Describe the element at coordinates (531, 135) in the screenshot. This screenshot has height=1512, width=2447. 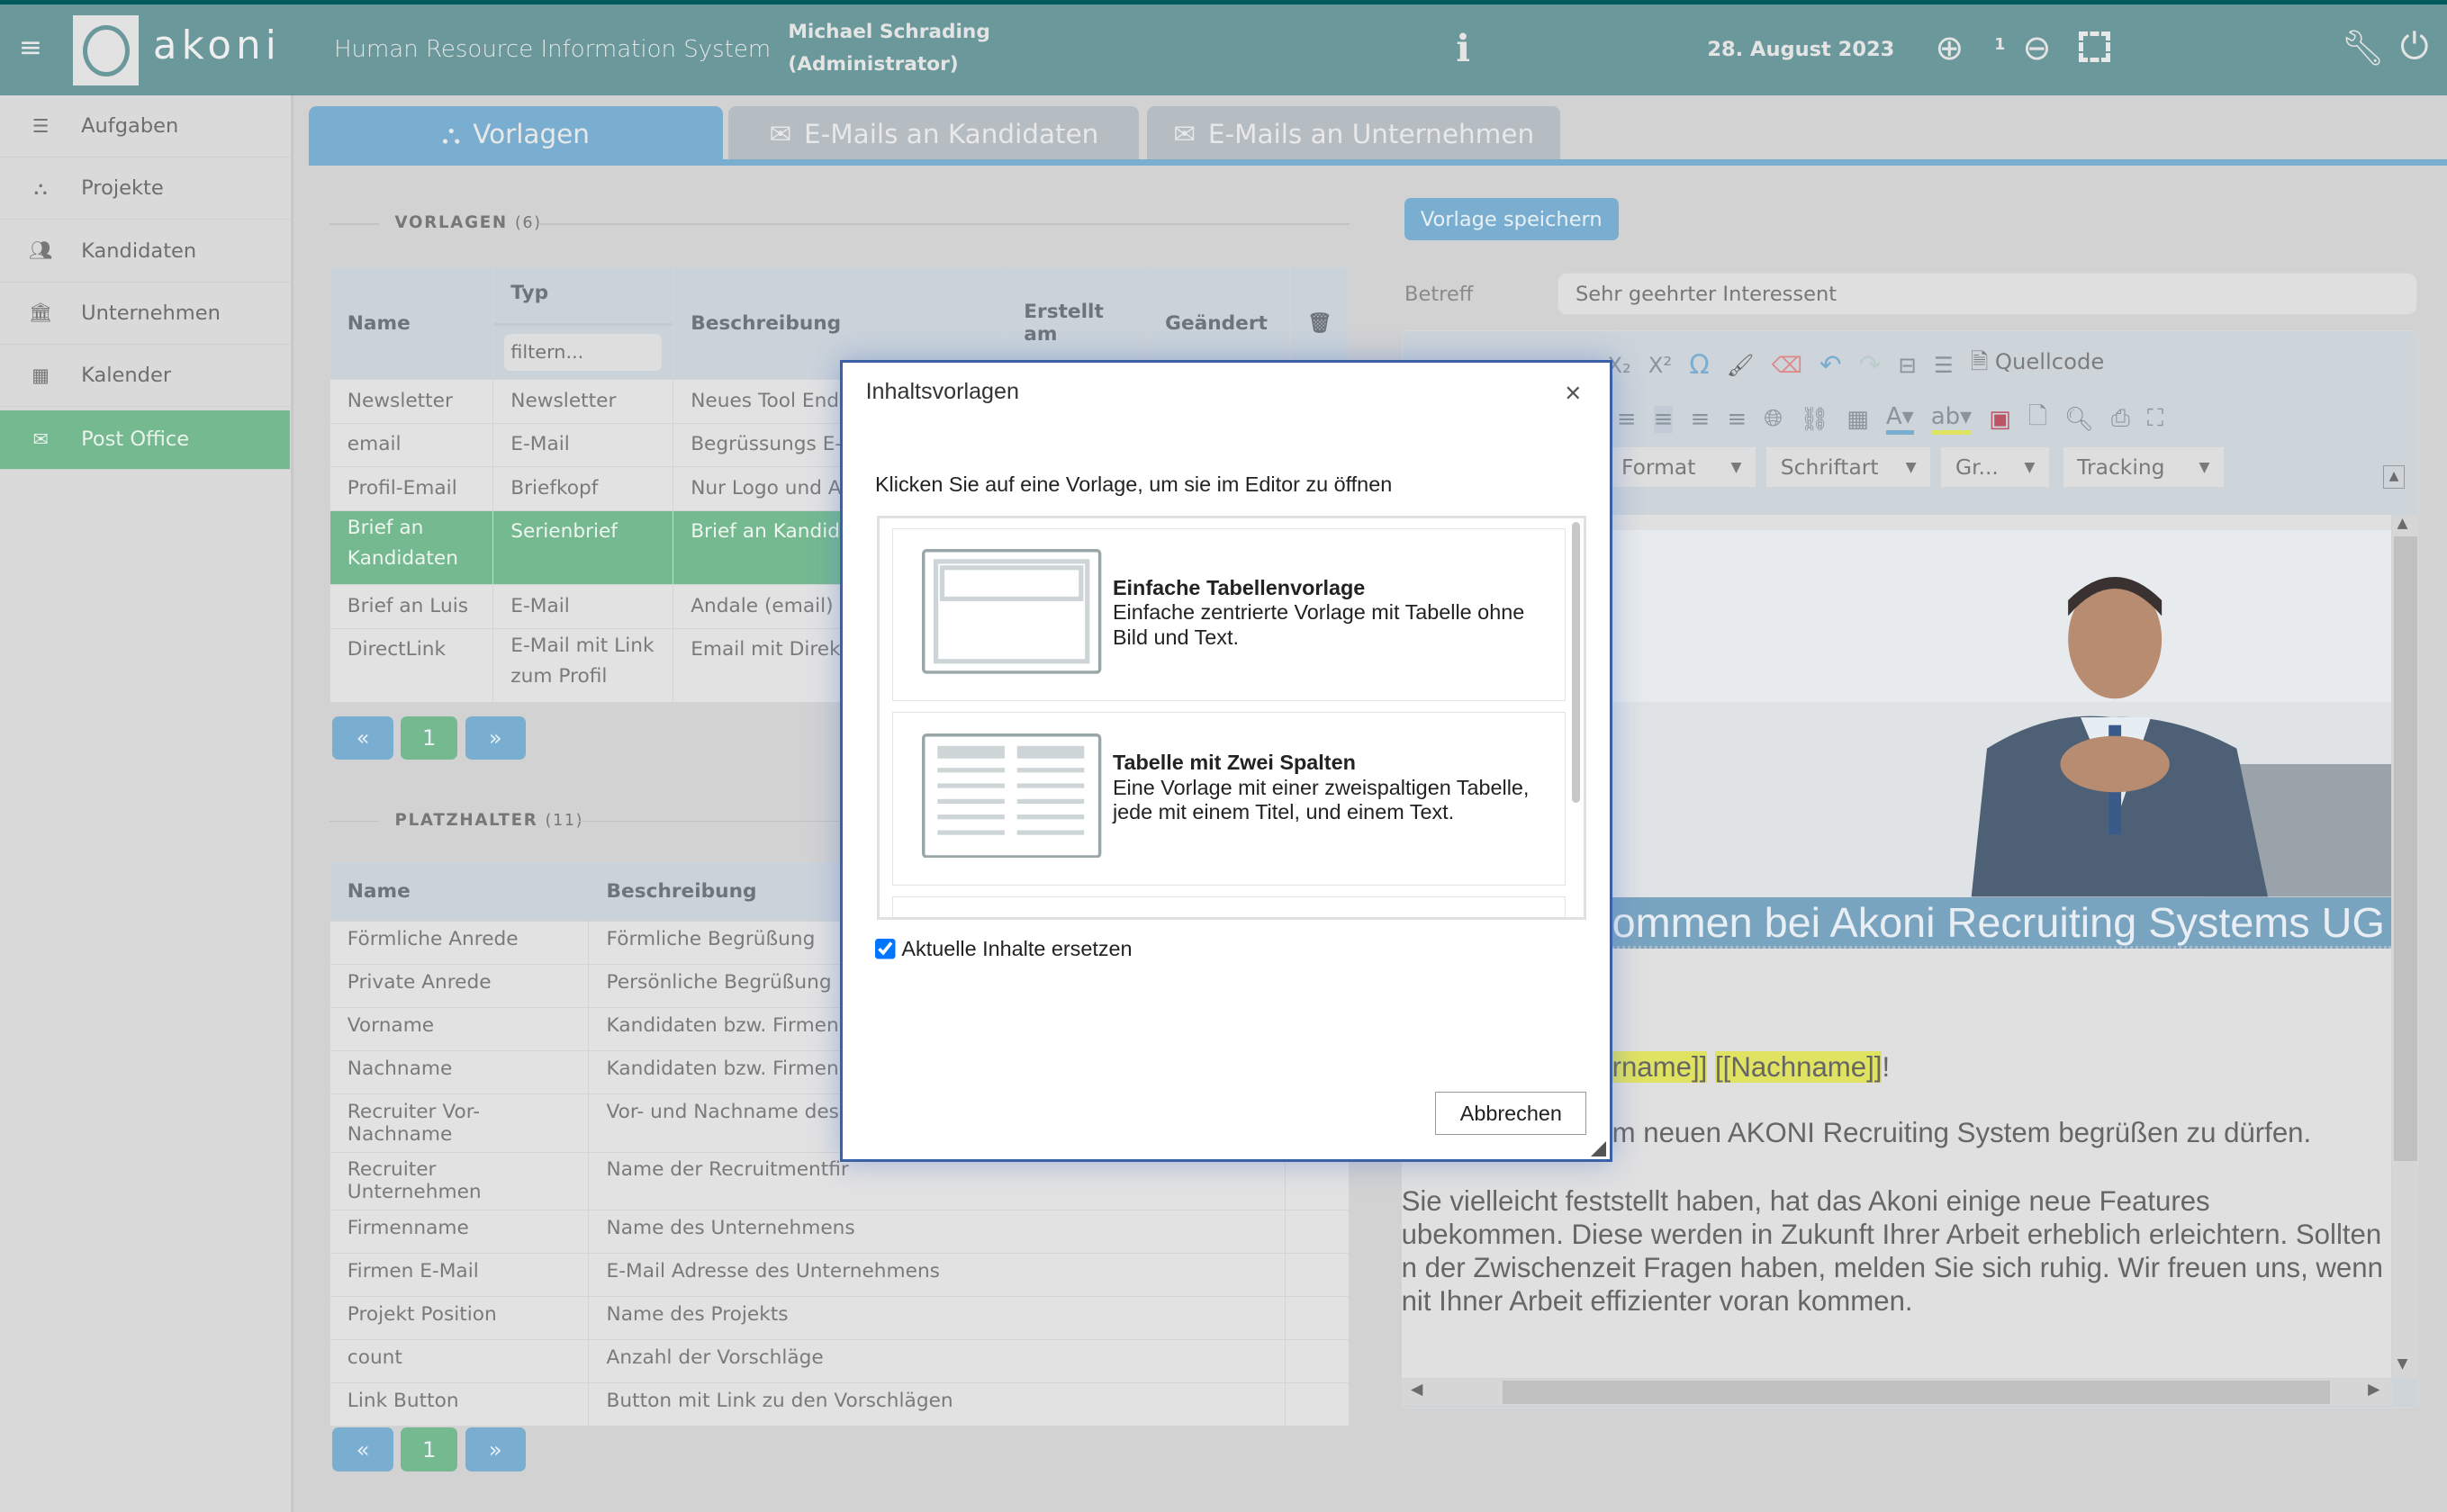
I see `tab-label: Vorlagen` at that location.